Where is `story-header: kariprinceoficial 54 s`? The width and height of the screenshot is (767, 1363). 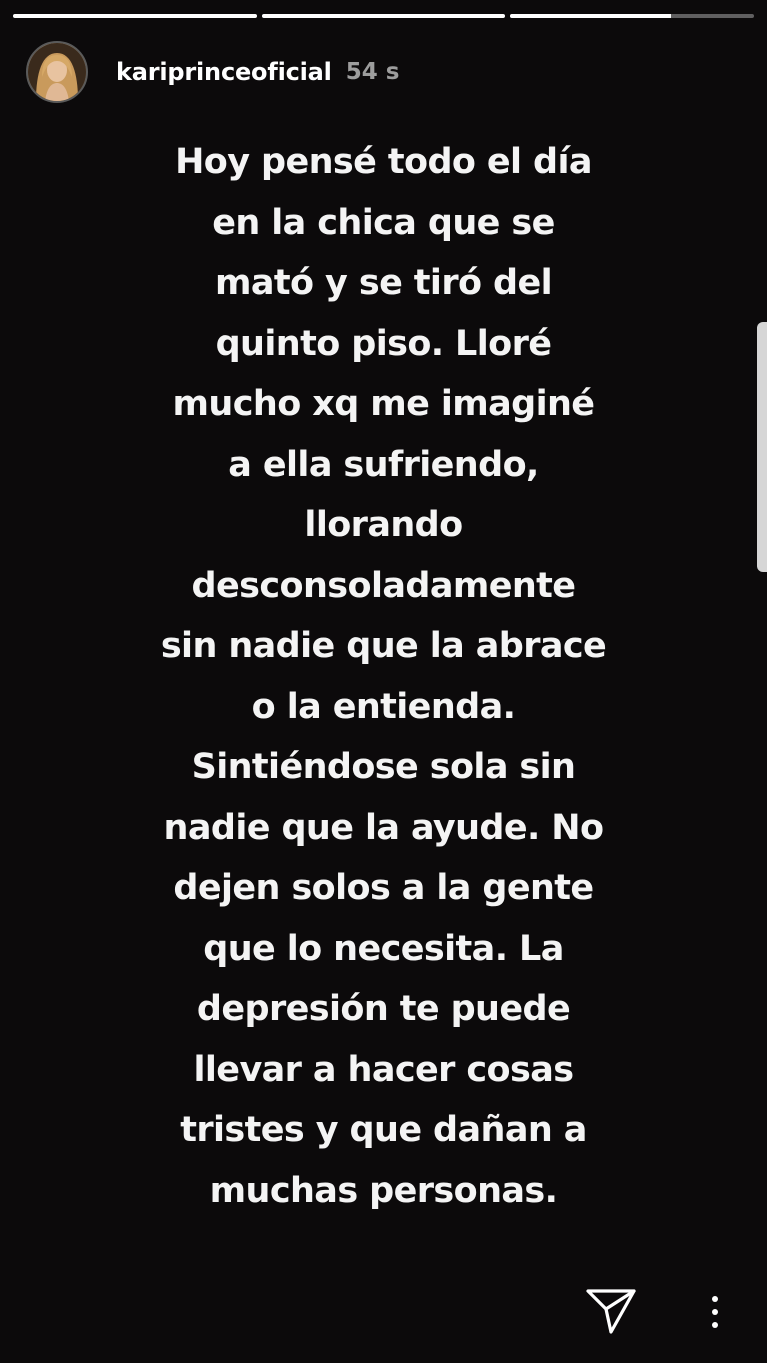
story-header: kariprinceoficial 54 s is located at coordinates (212, 72).